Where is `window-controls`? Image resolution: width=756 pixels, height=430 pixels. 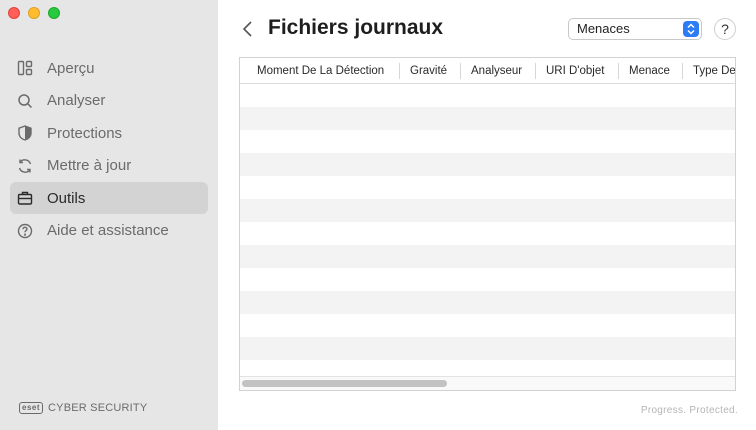 window-controls is located at coordinates (34, 13).